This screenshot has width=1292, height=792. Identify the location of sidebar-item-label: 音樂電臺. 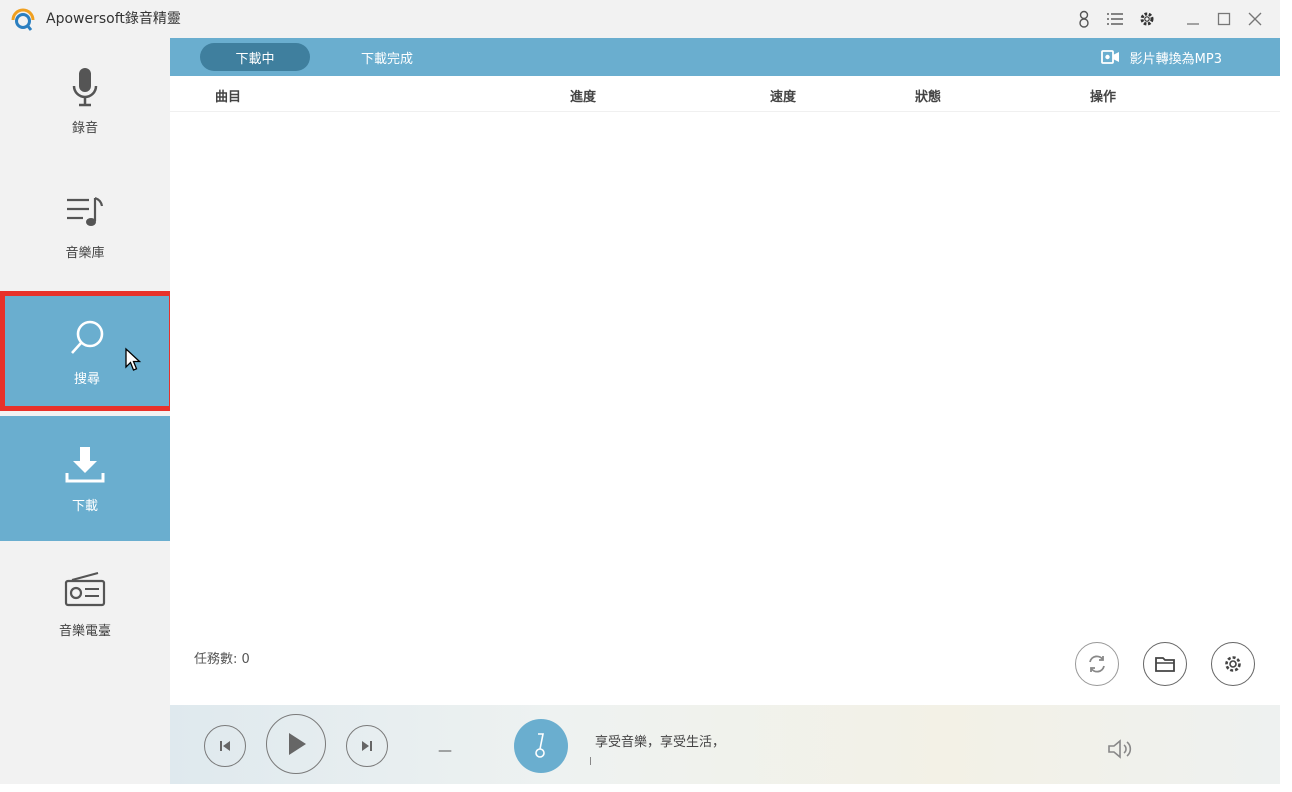
(84, 631).